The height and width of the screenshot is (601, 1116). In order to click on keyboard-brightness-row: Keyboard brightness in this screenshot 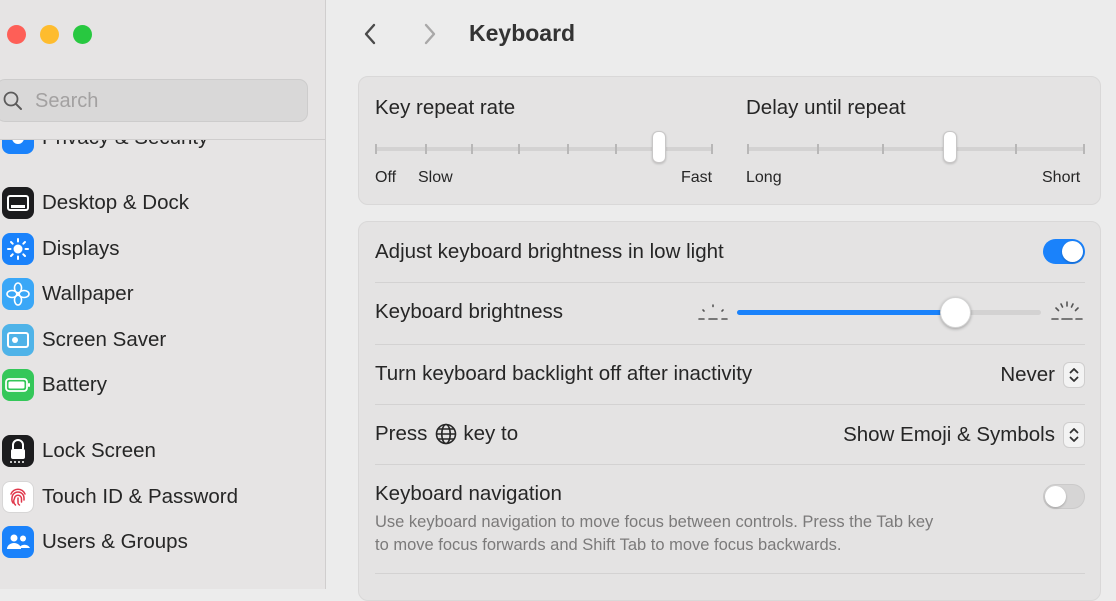, I will do `click(730, 312)`.